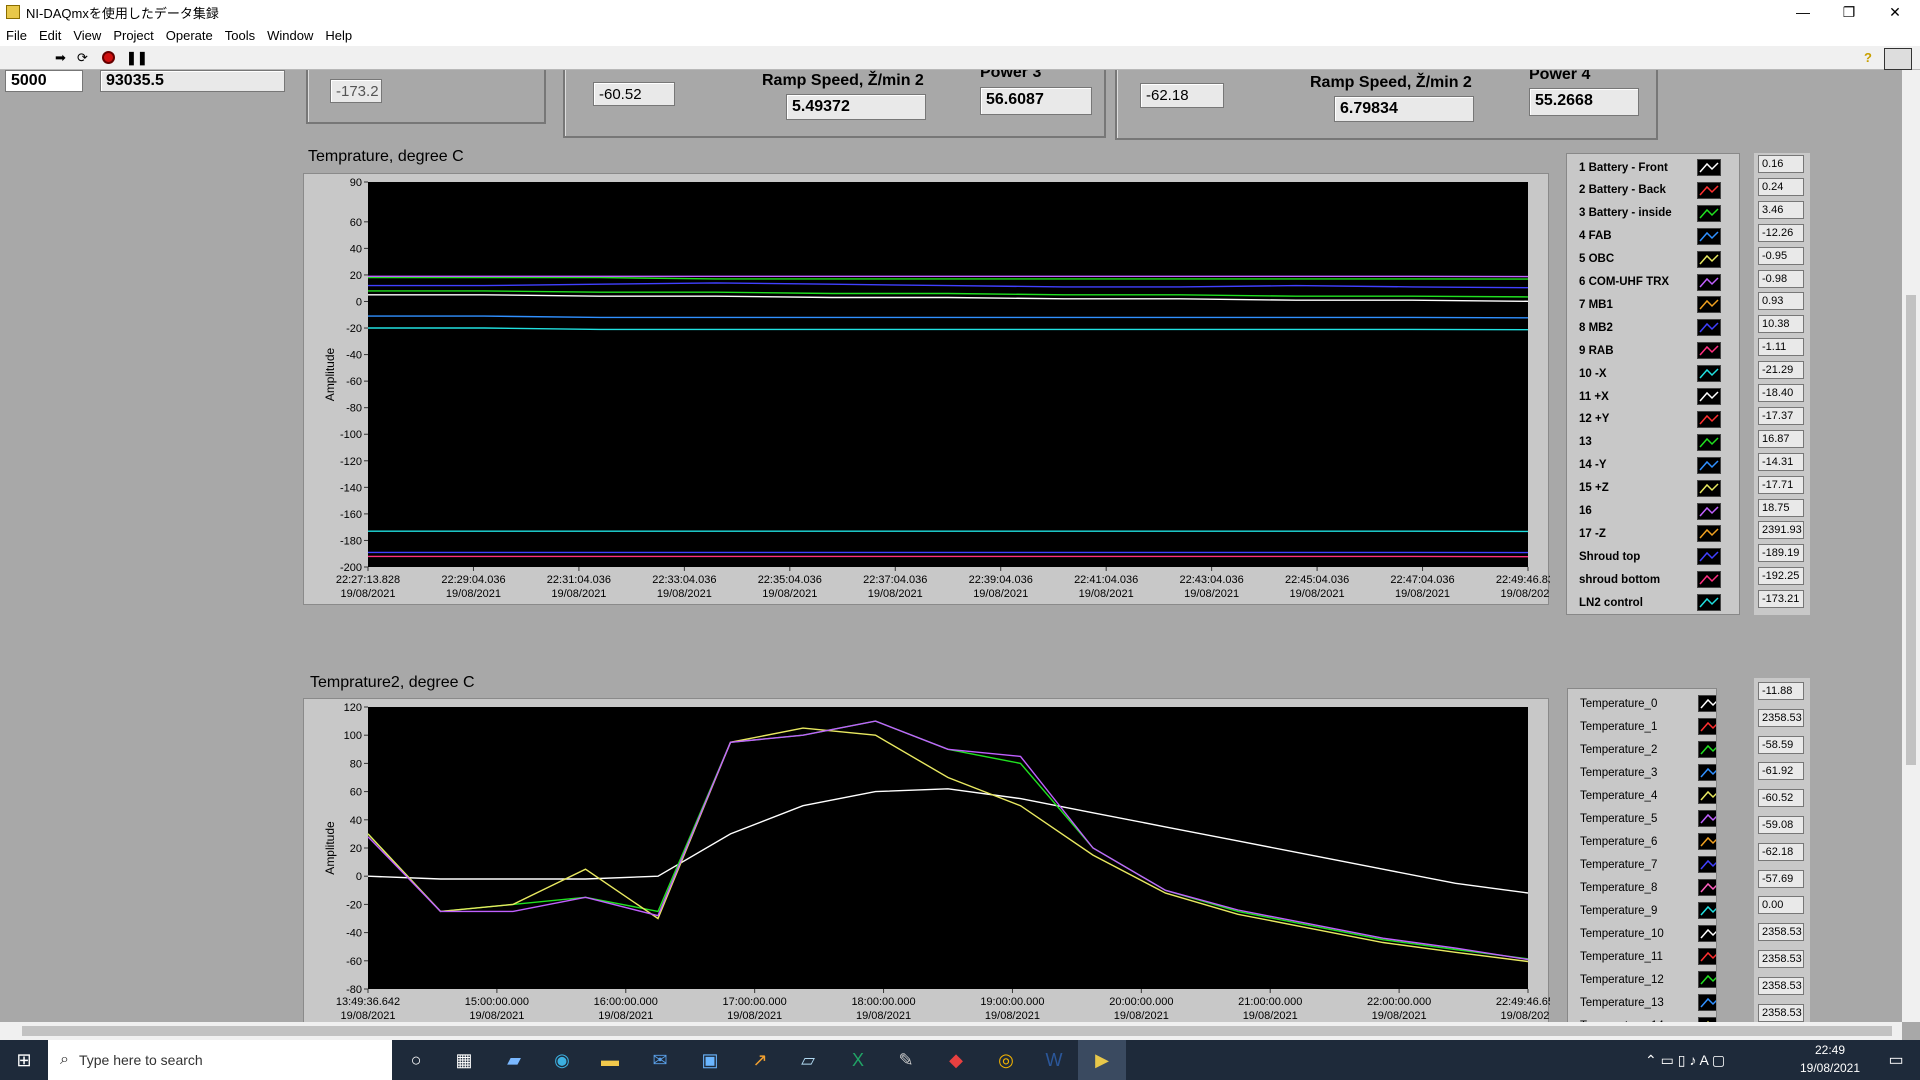  I want to click on chart1-legend-item: 10 -X, so click(1644, 373).